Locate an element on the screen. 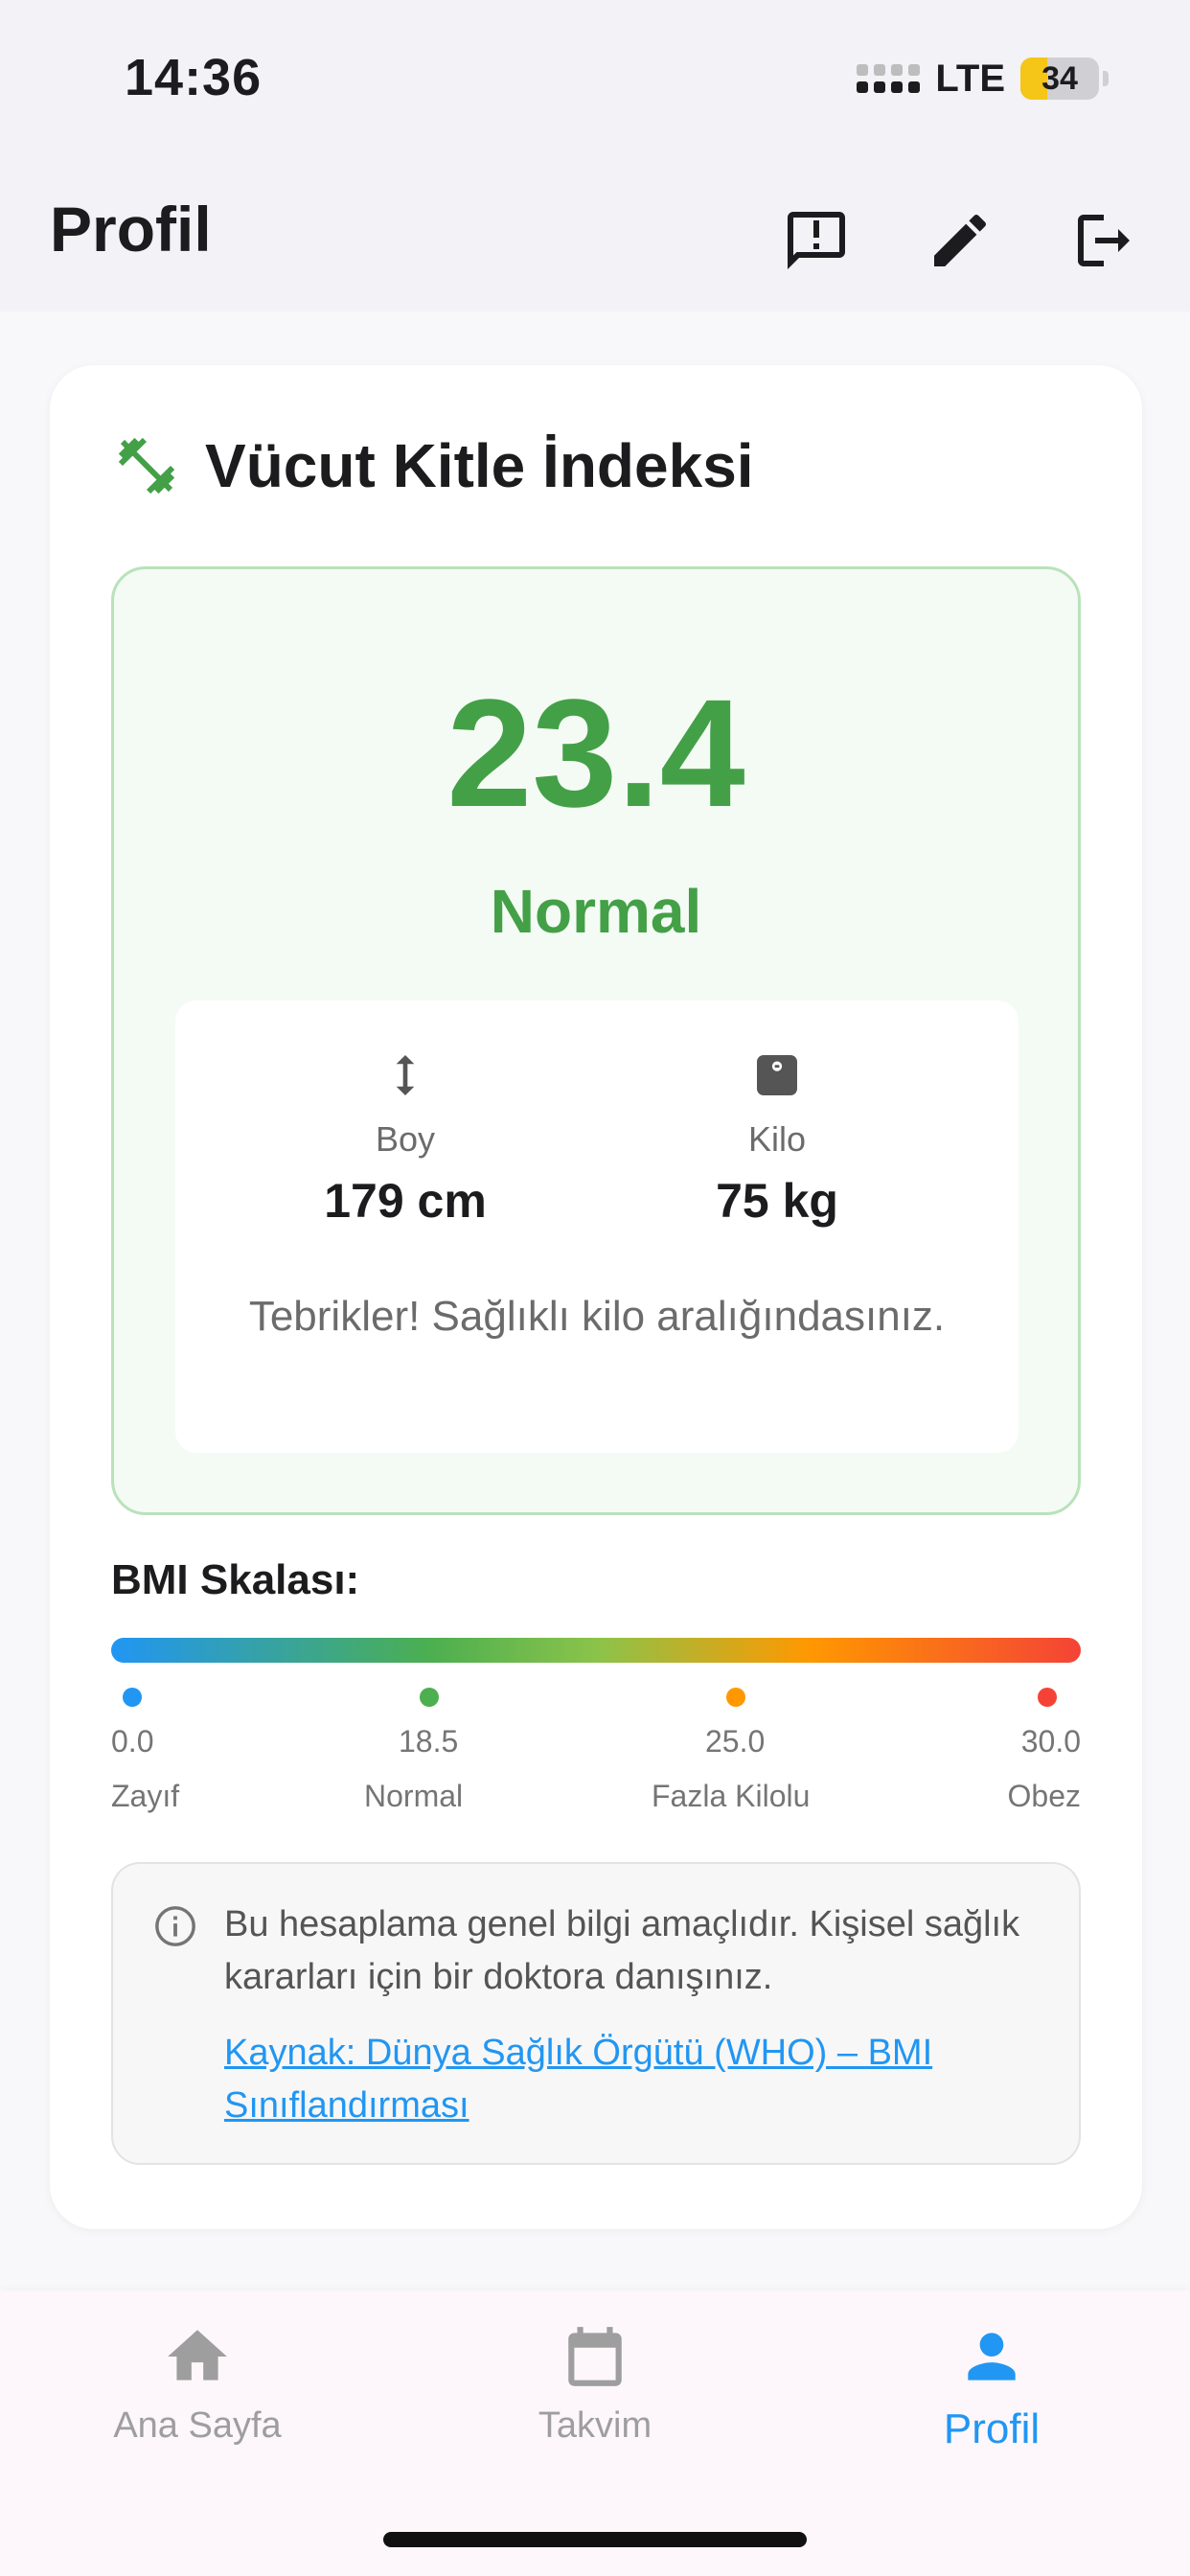 The image size is (1190, 2576). scale-dot-obese is located at coordinates (1047, 1697).